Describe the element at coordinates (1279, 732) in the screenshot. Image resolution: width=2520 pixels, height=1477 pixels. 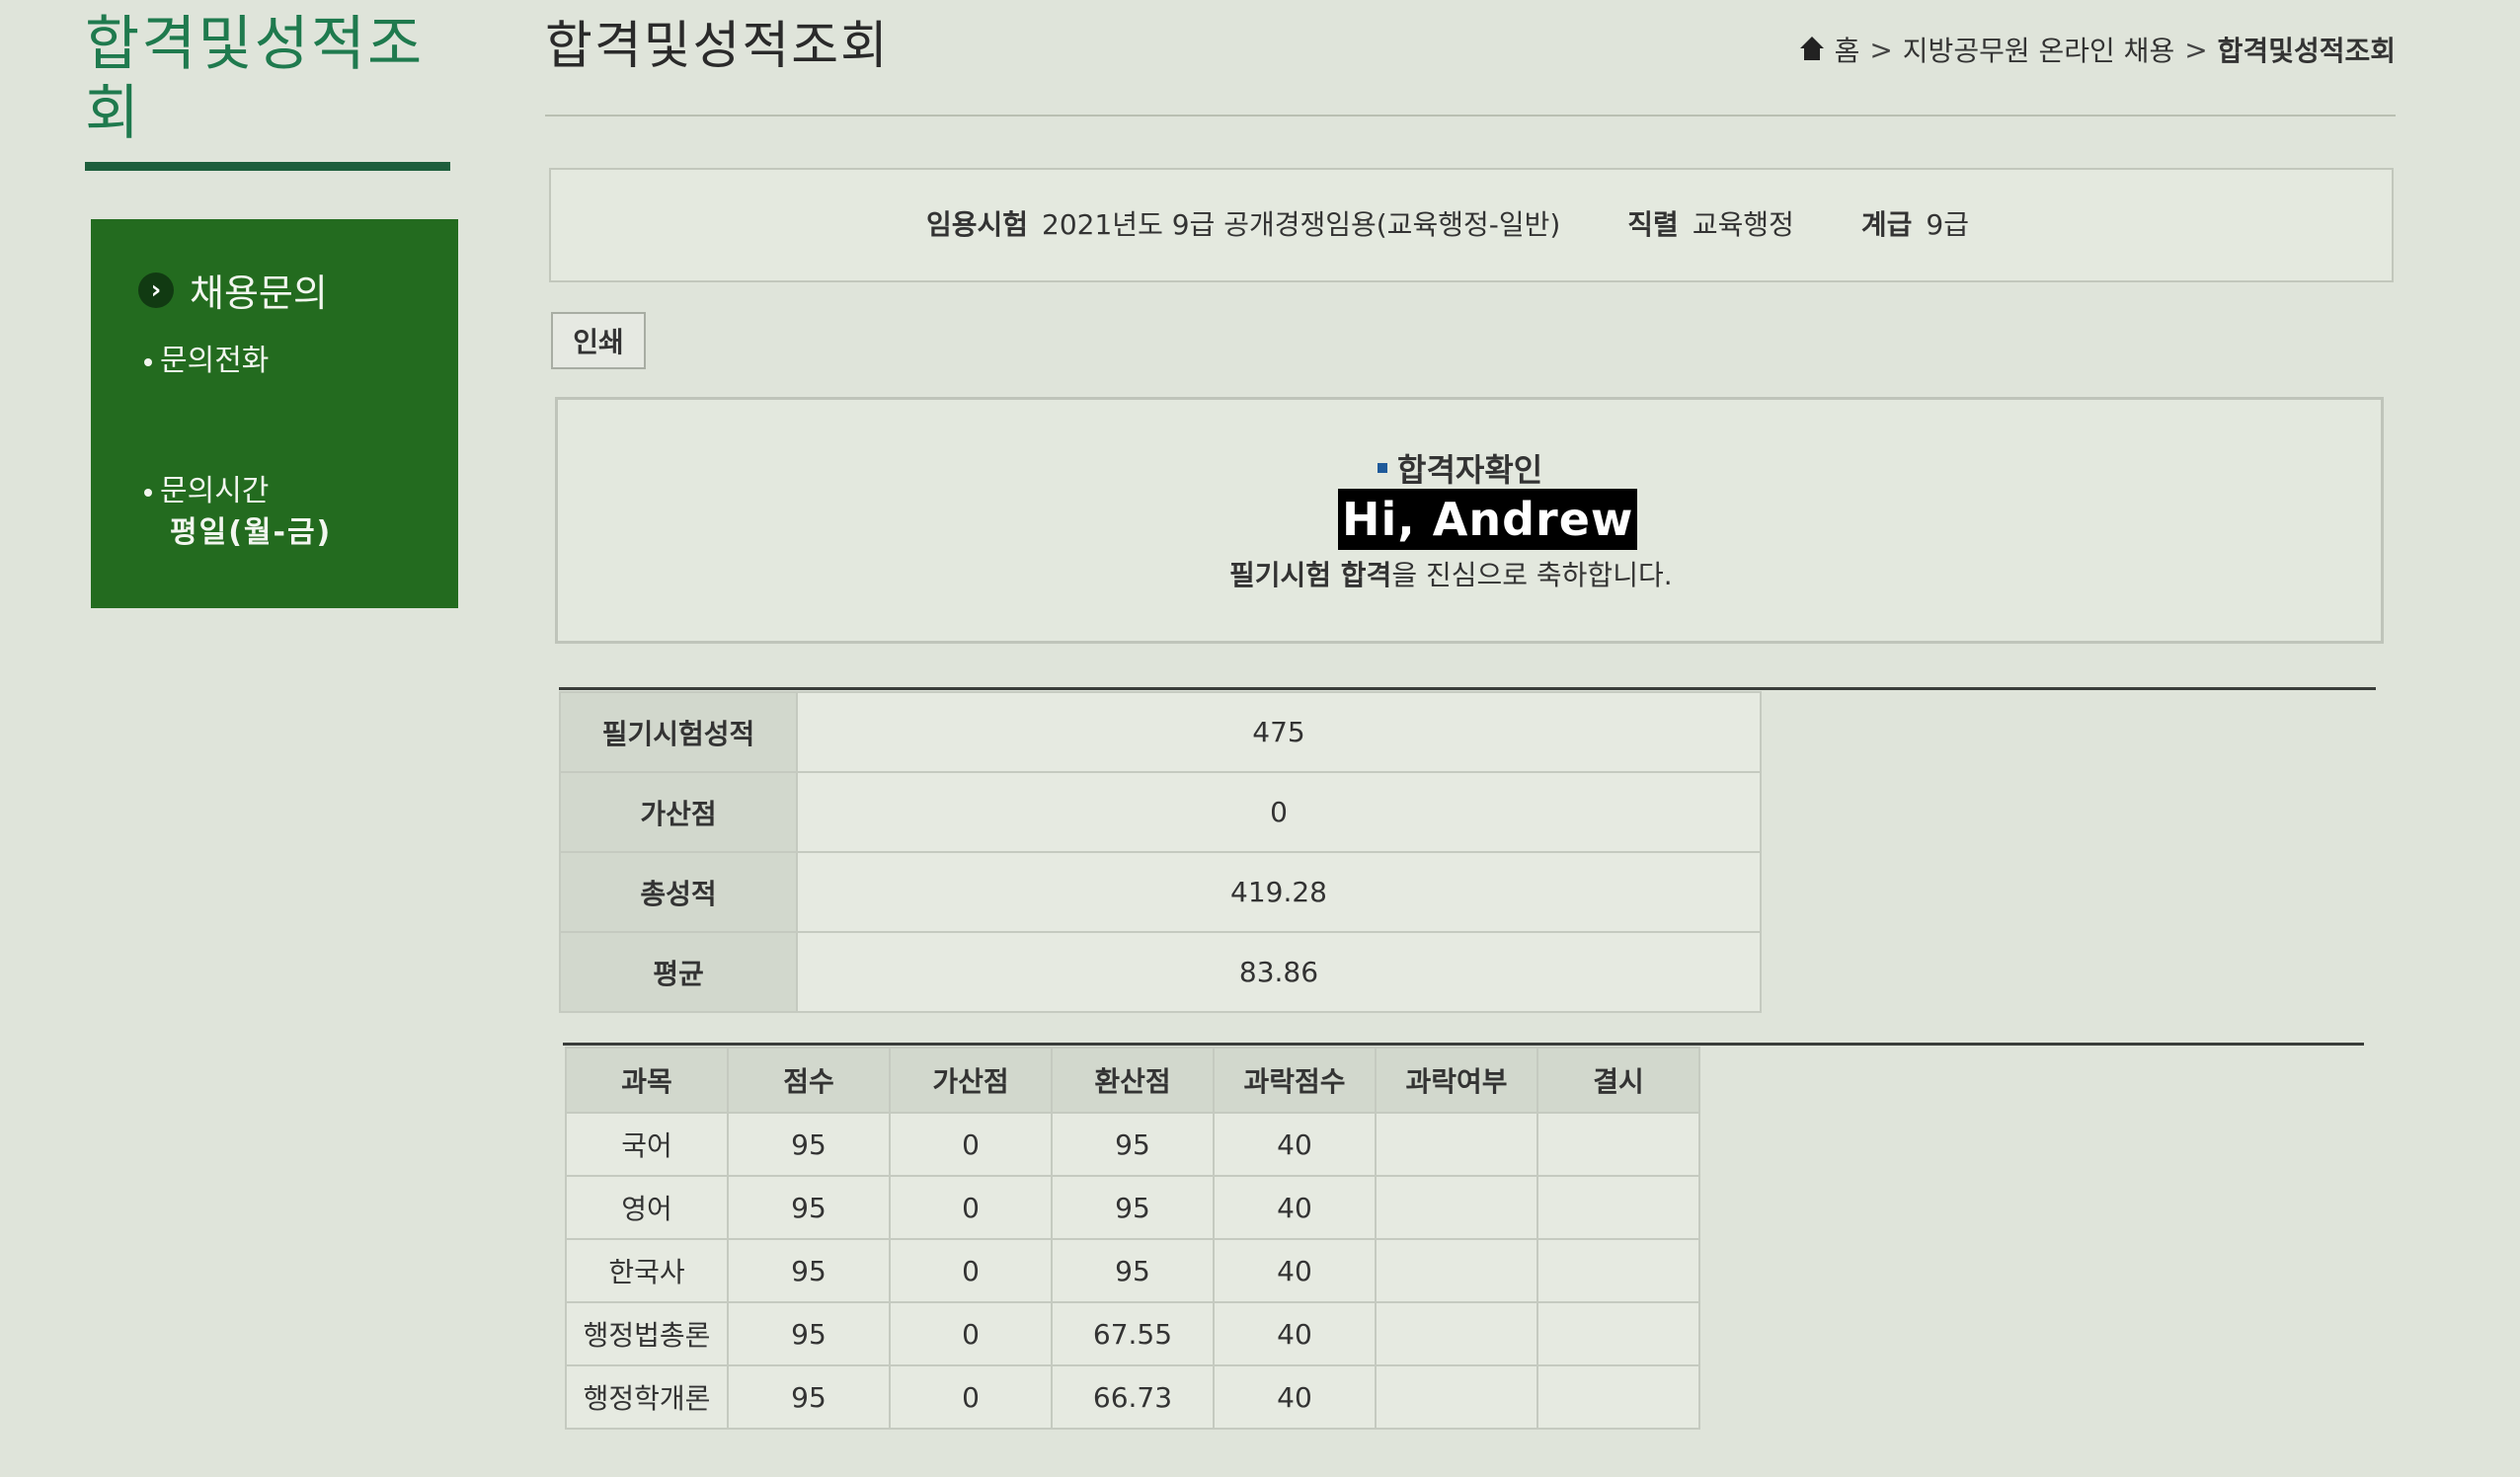
I see `summary-value-written: 475` at that location.